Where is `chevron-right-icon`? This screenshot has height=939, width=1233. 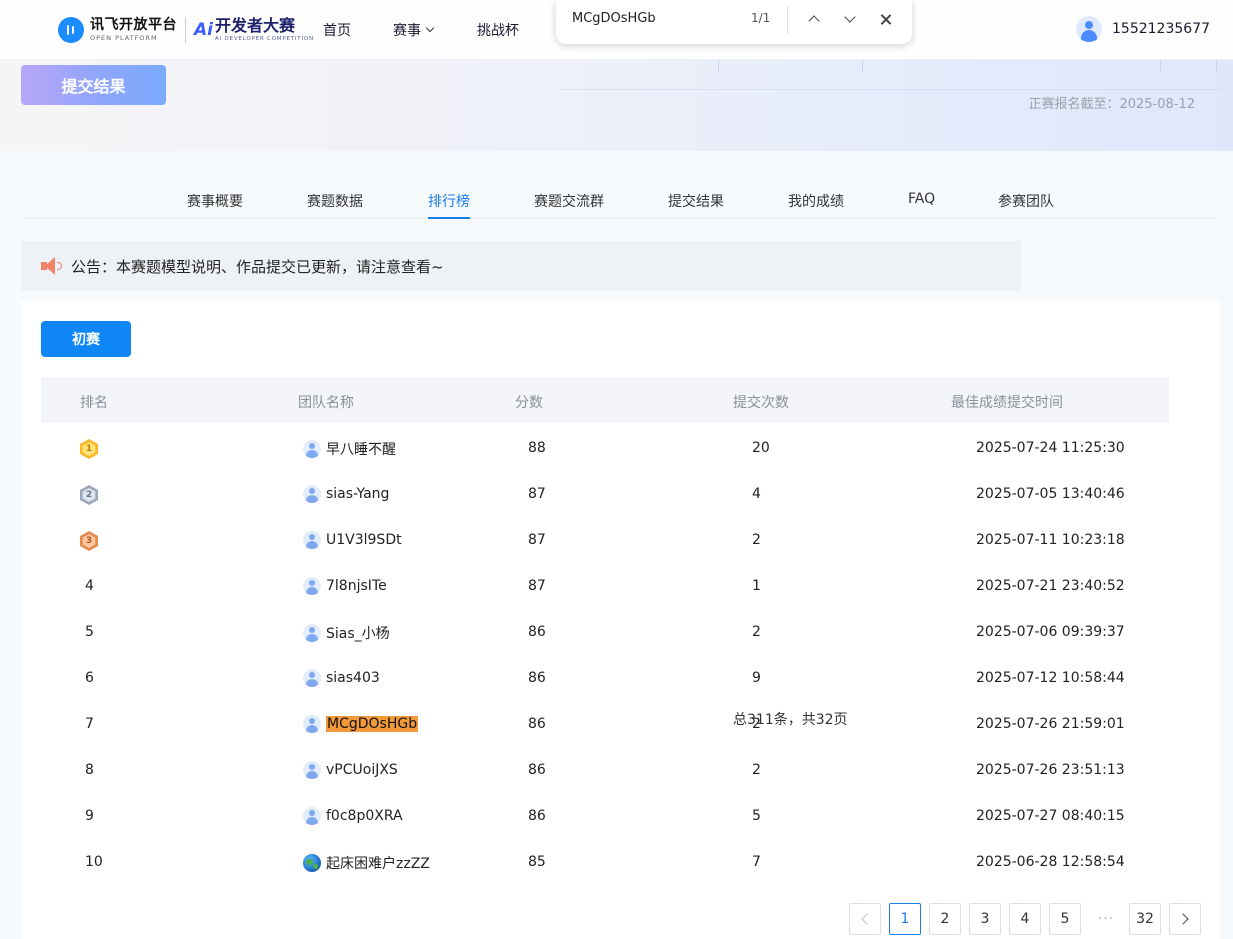 chevron-right-icon is located at coordinates (1185, 919).